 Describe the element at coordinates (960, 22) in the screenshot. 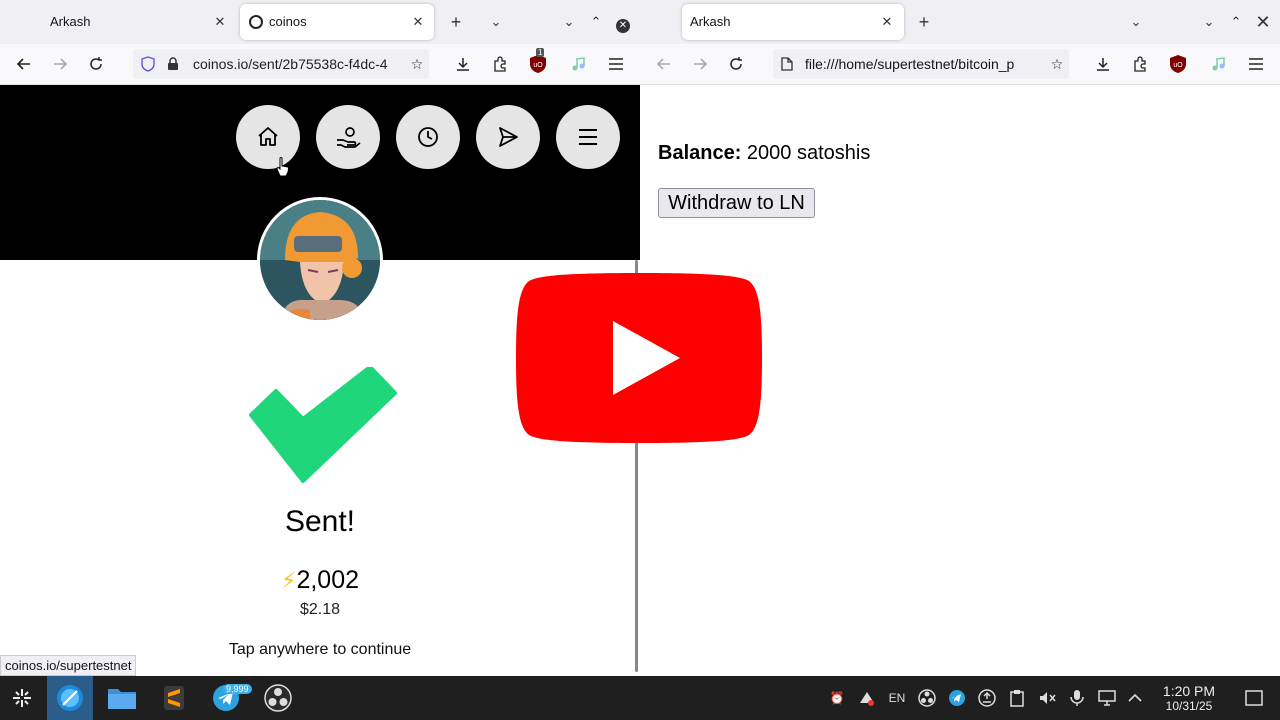

I see `tab-bar: Arkash ✕ + ⌄ ⌄ ⌃ ✕` at that location.